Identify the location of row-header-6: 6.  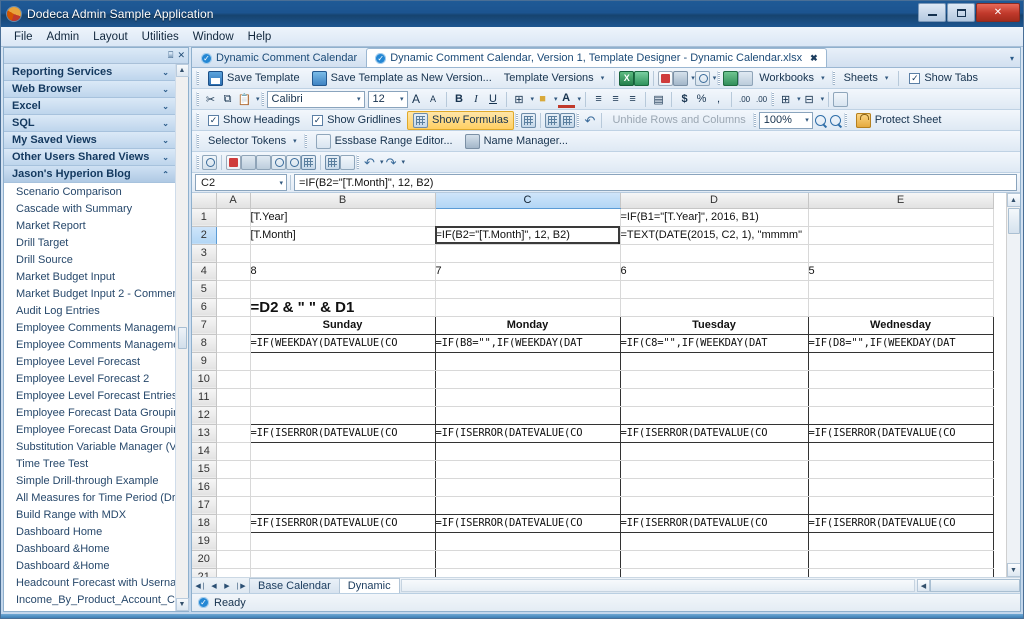
(204, 307).